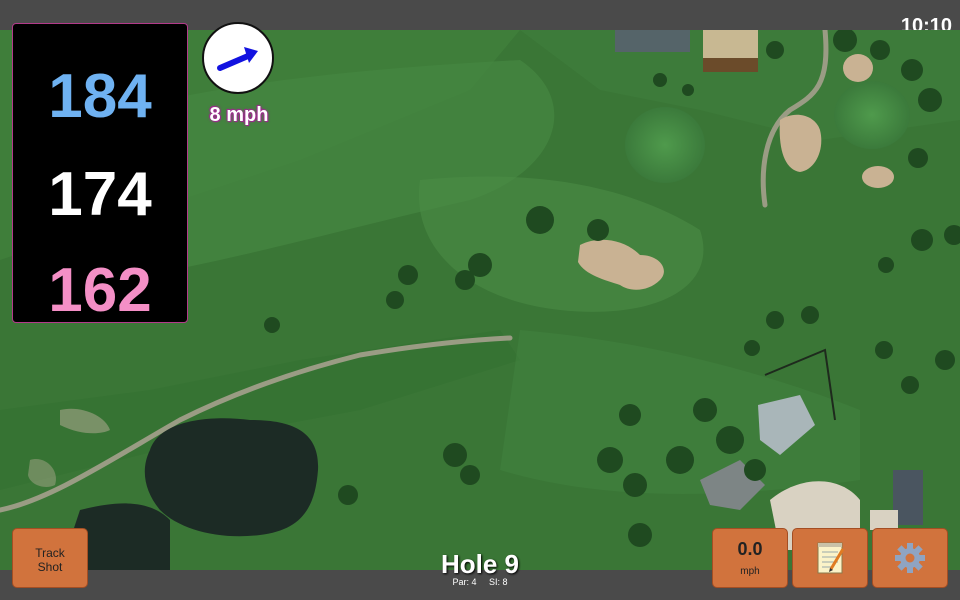 The image size is (960, 600). What do you see at coordinates (498, 582) in the screenshot?
I see `stroke-index-label: SI: 8` at bounding box center [498, 582].